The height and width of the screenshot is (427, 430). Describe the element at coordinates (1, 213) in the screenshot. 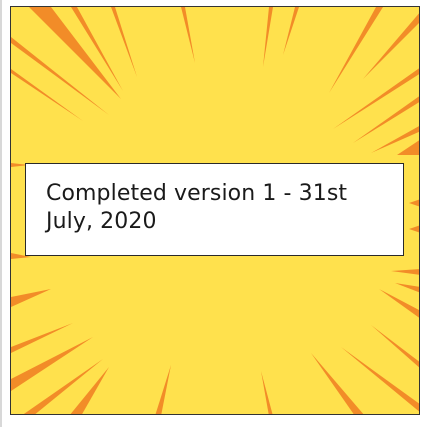

I see `previous-panel-edge` at that location.